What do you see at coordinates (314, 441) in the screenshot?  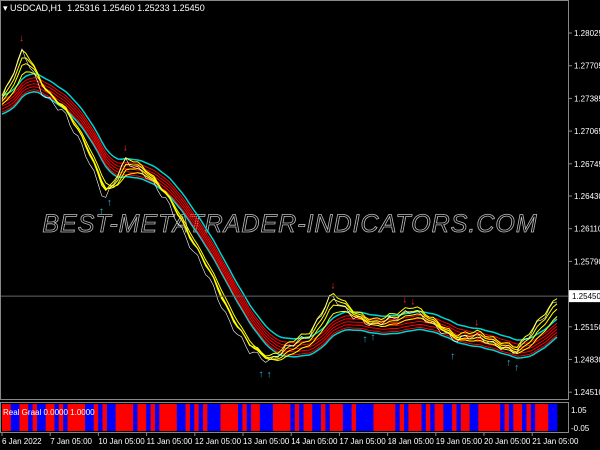 I see `time-label: 14 Jan 05:00` at bounding box center [314, 441].